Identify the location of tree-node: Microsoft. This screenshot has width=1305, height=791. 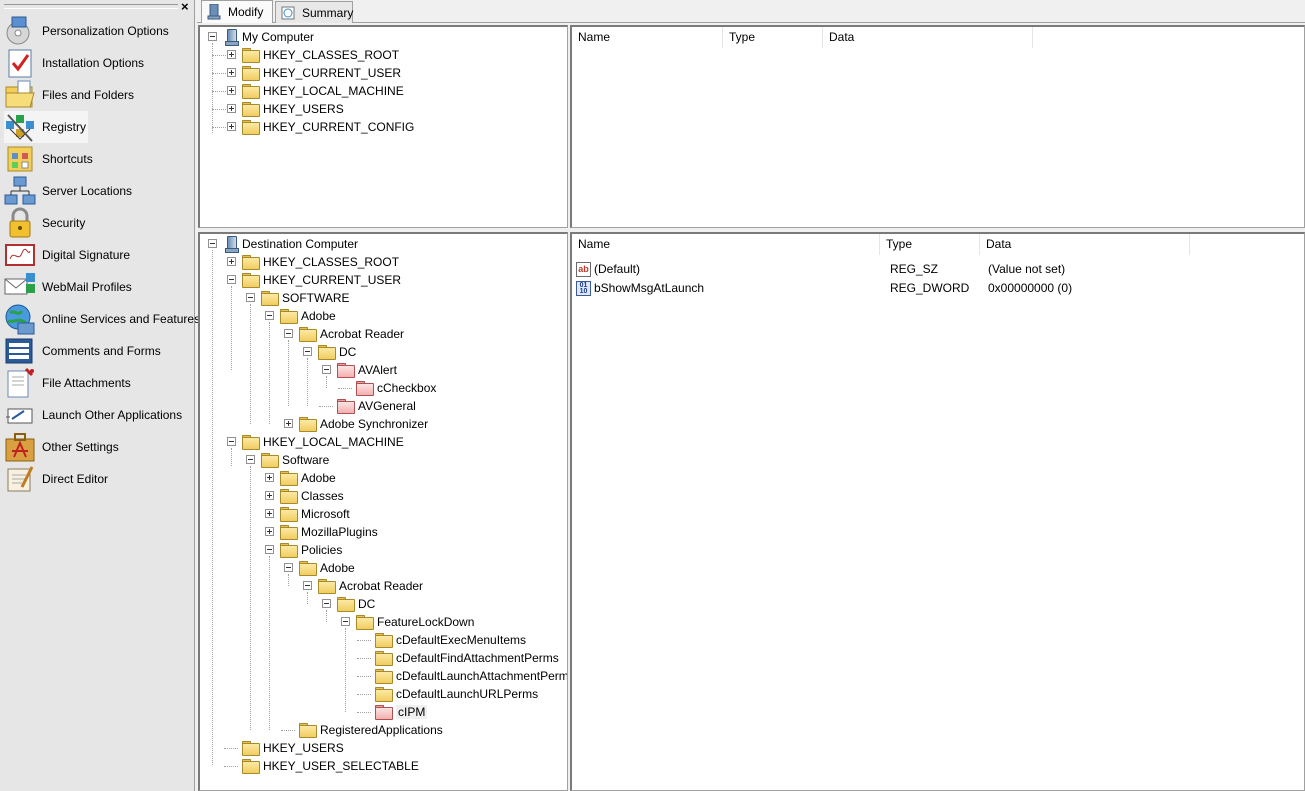
(307, 514).